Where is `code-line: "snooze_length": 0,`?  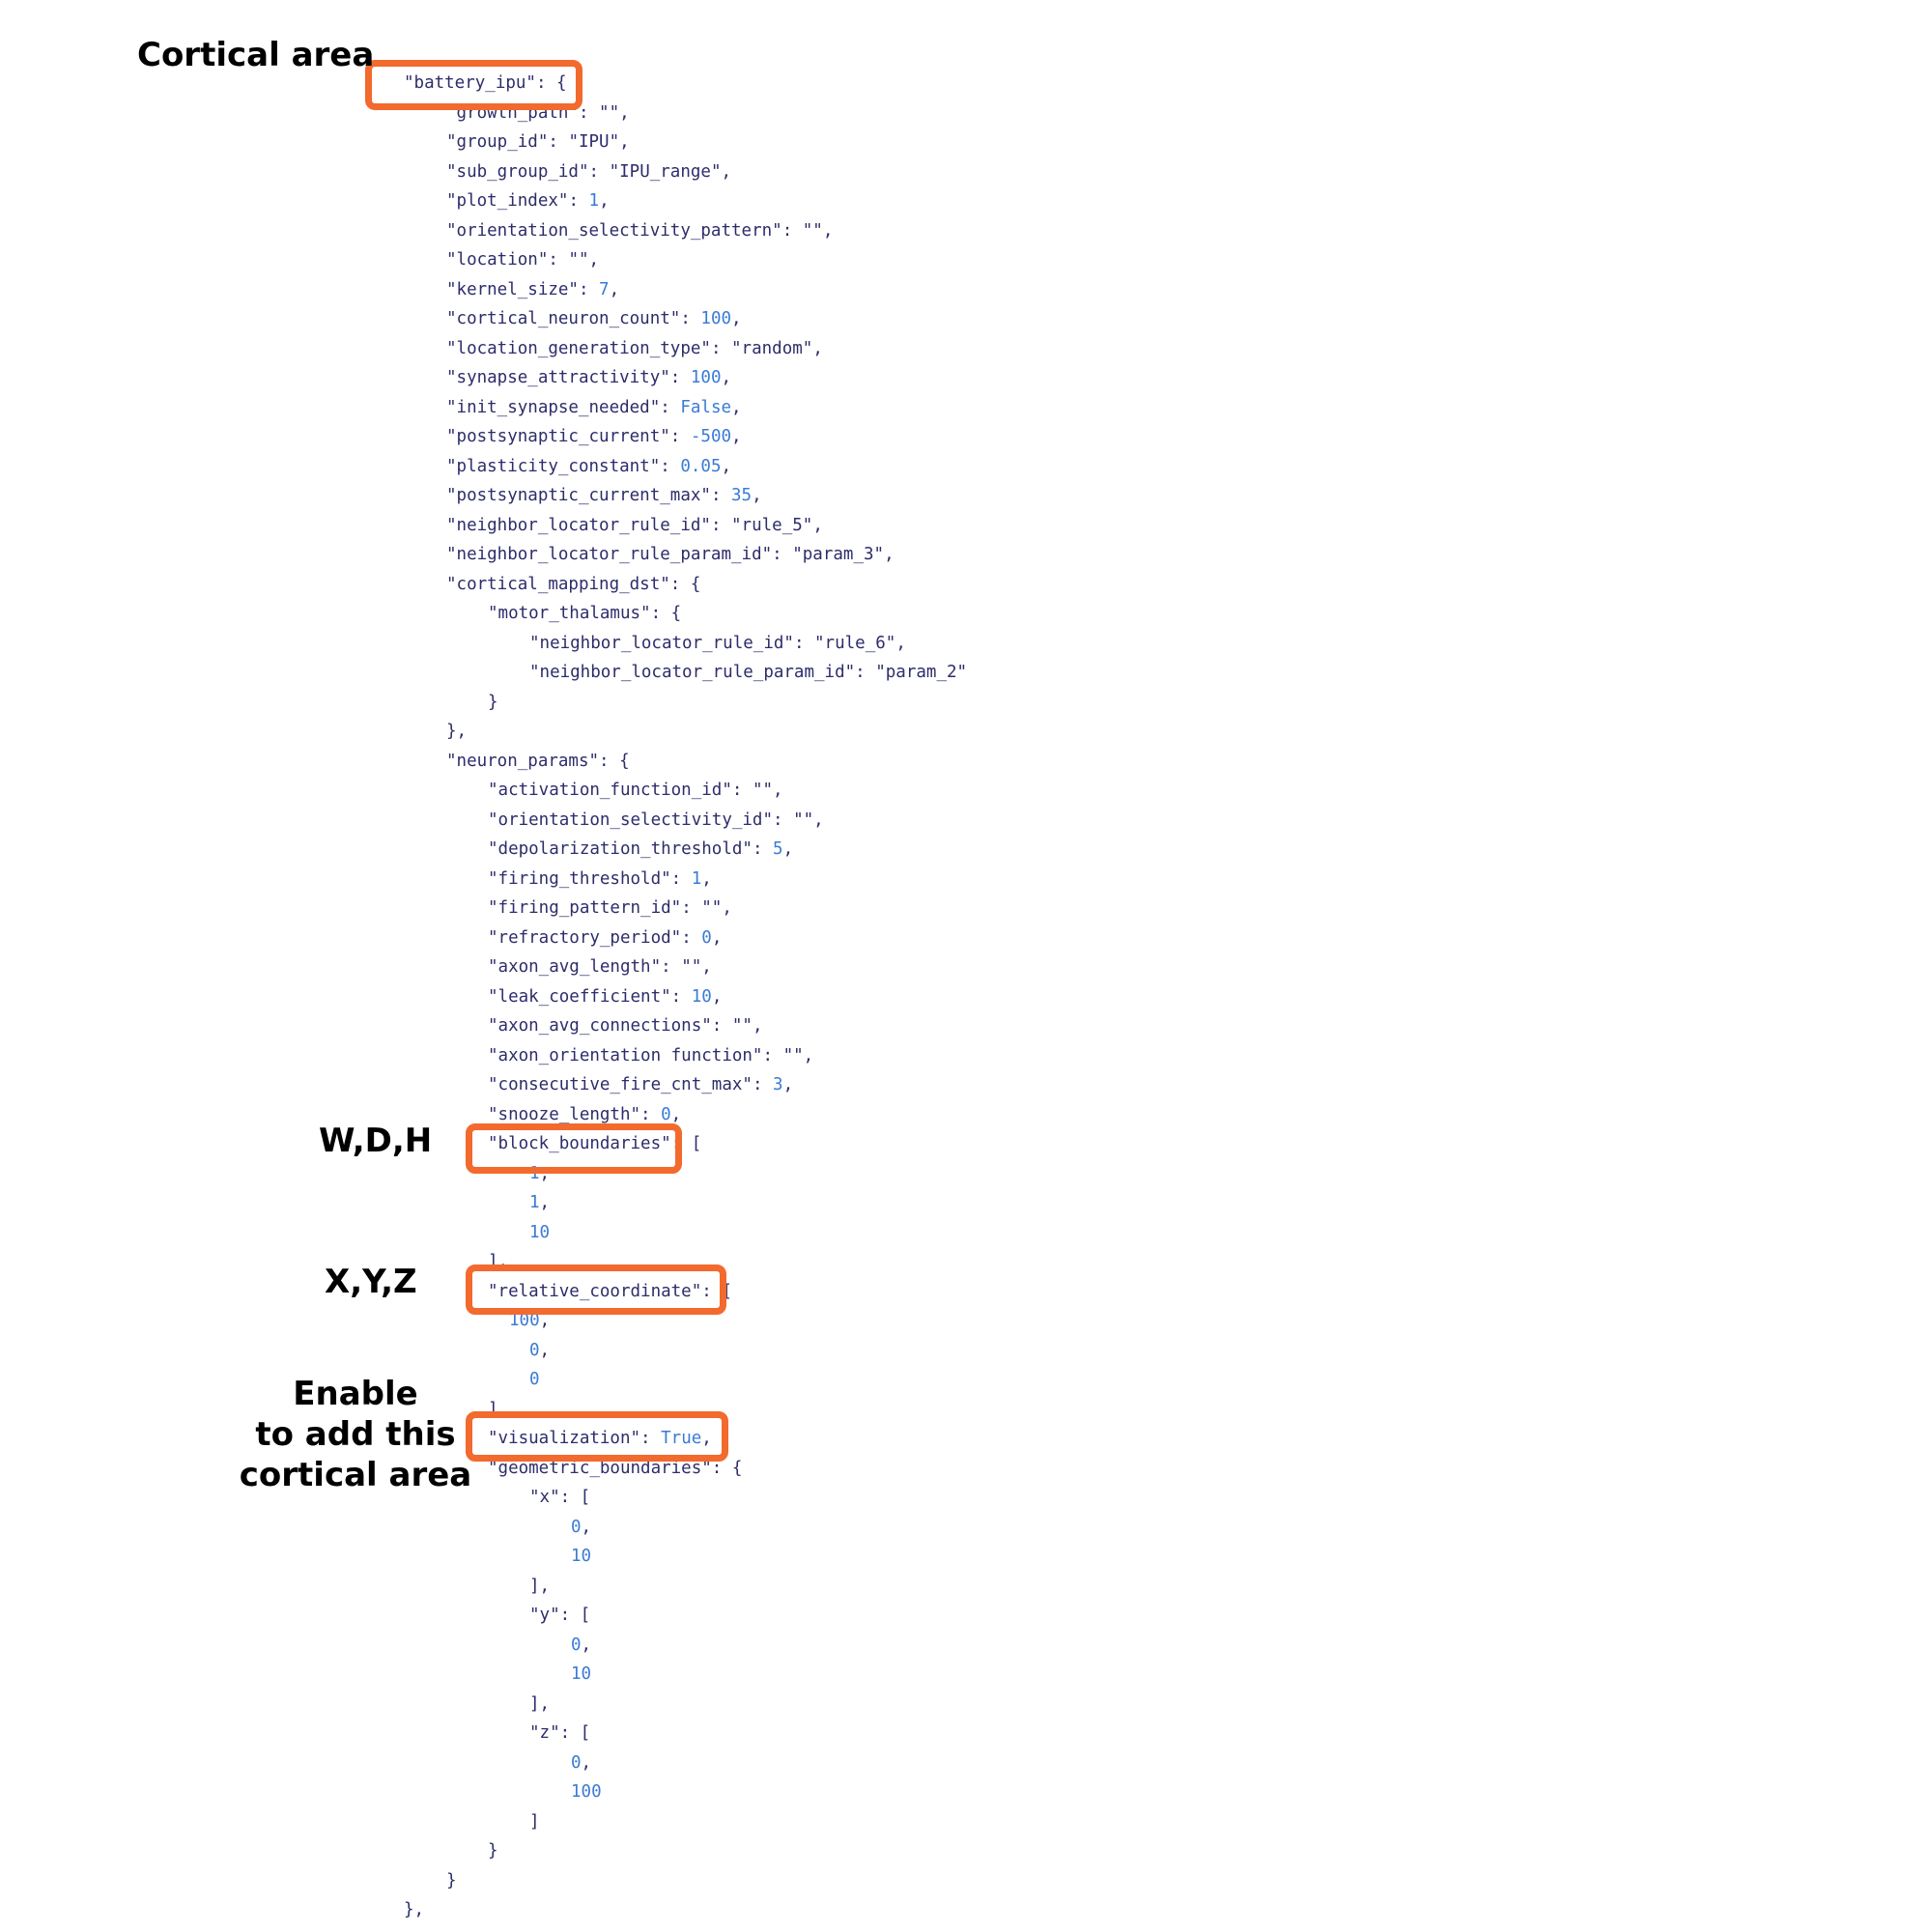 code-line: "snooze_length": 0, is located at coordinates (585, 1114).